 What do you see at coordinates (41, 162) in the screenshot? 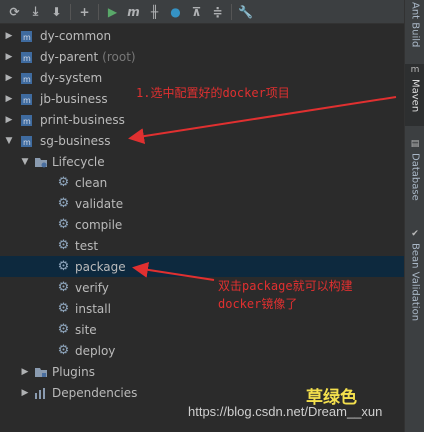
I see `lifecycle-folder-icon` at bounding box center [41, 162].